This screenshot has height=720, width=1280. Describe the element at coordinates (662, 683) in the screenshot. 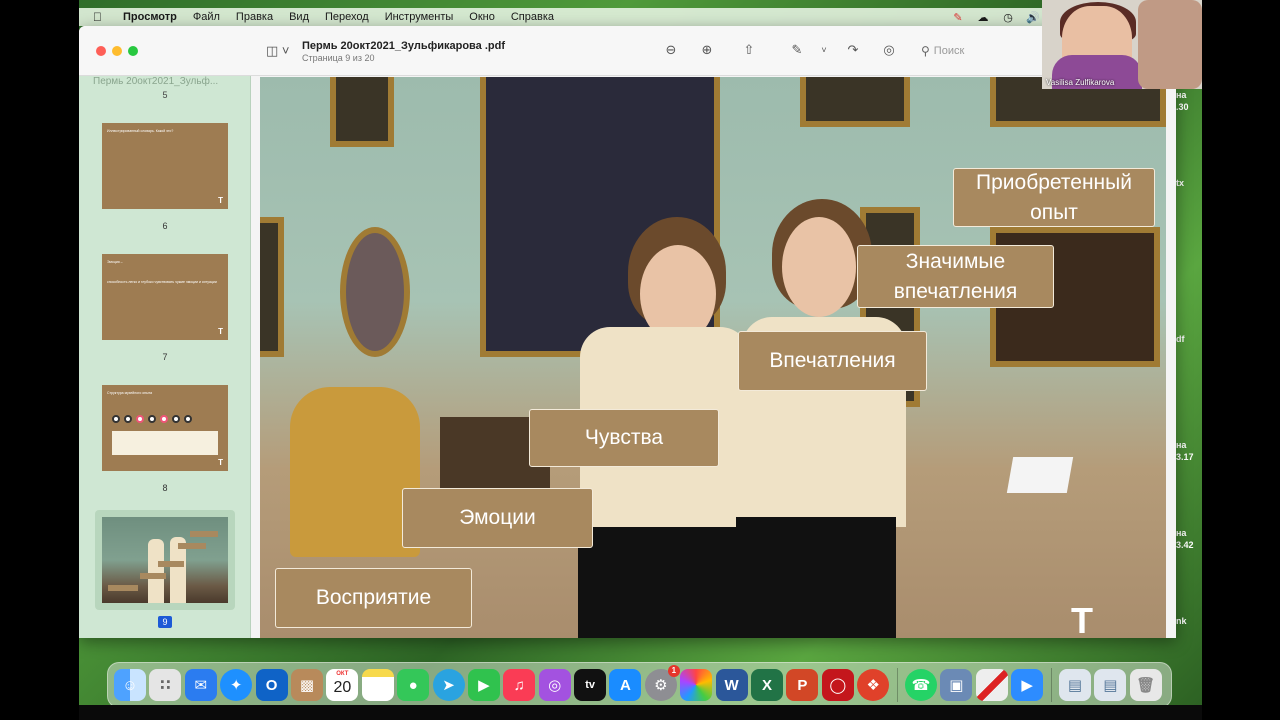

I see `system-preferences-icon: ⚙ 1` at that location.